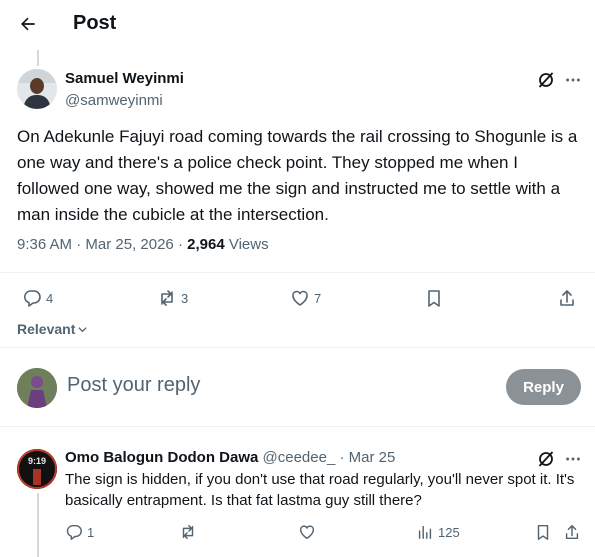 This screenshot has height=557, width=595. I want to click on bookmark-action, so click(434, 298).